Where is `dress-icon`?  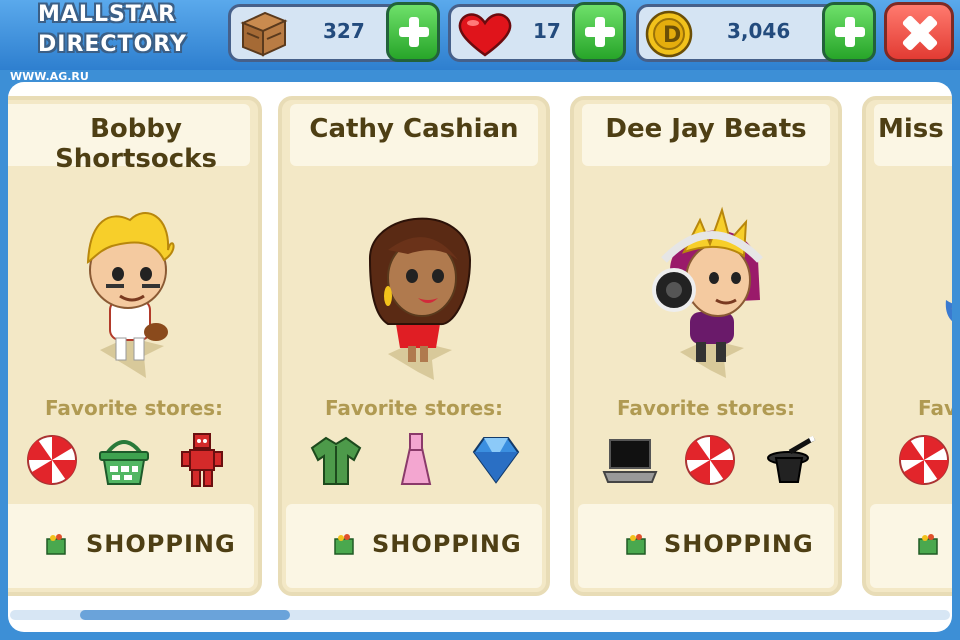 dress-icon is located at coordinates (416, 459).